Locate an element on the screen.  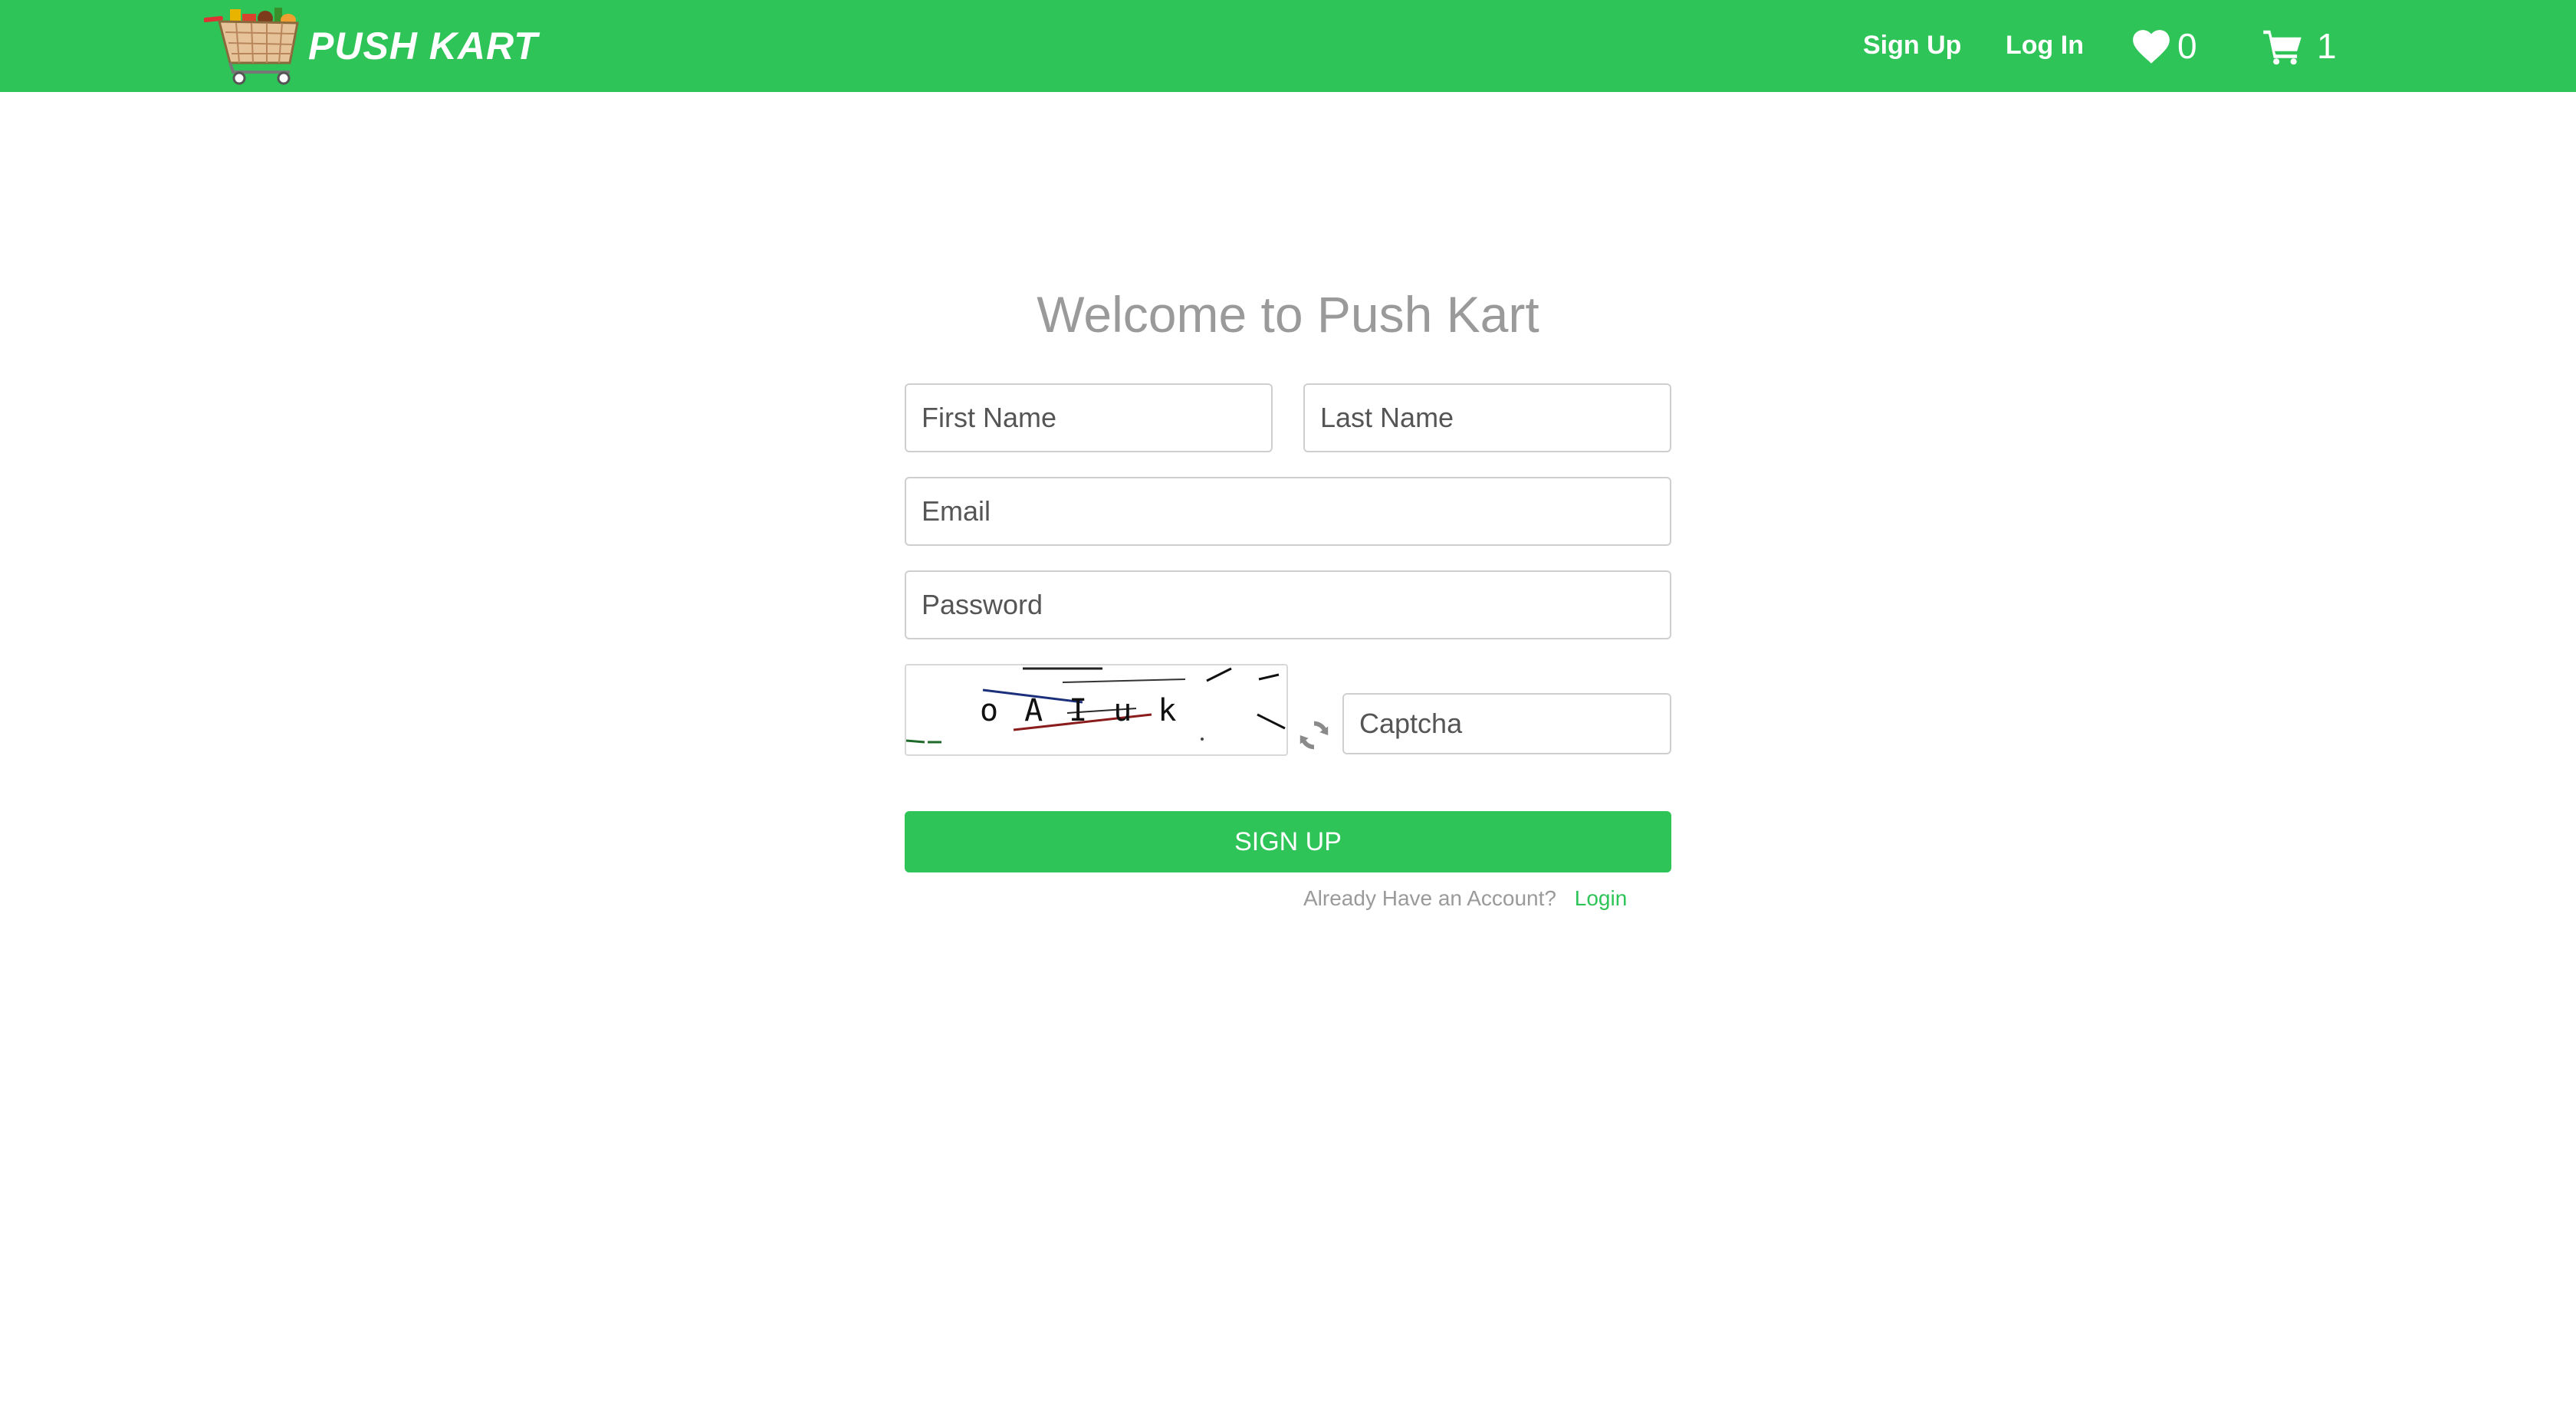
nav-signup-link: Sign Up is located at coordinates (1912, 45).